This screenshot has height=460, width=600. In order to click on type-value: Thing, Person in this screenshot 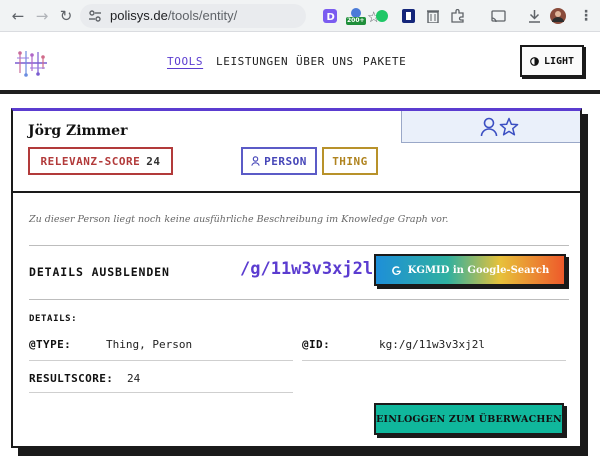, I will do `click(149, 344)`.